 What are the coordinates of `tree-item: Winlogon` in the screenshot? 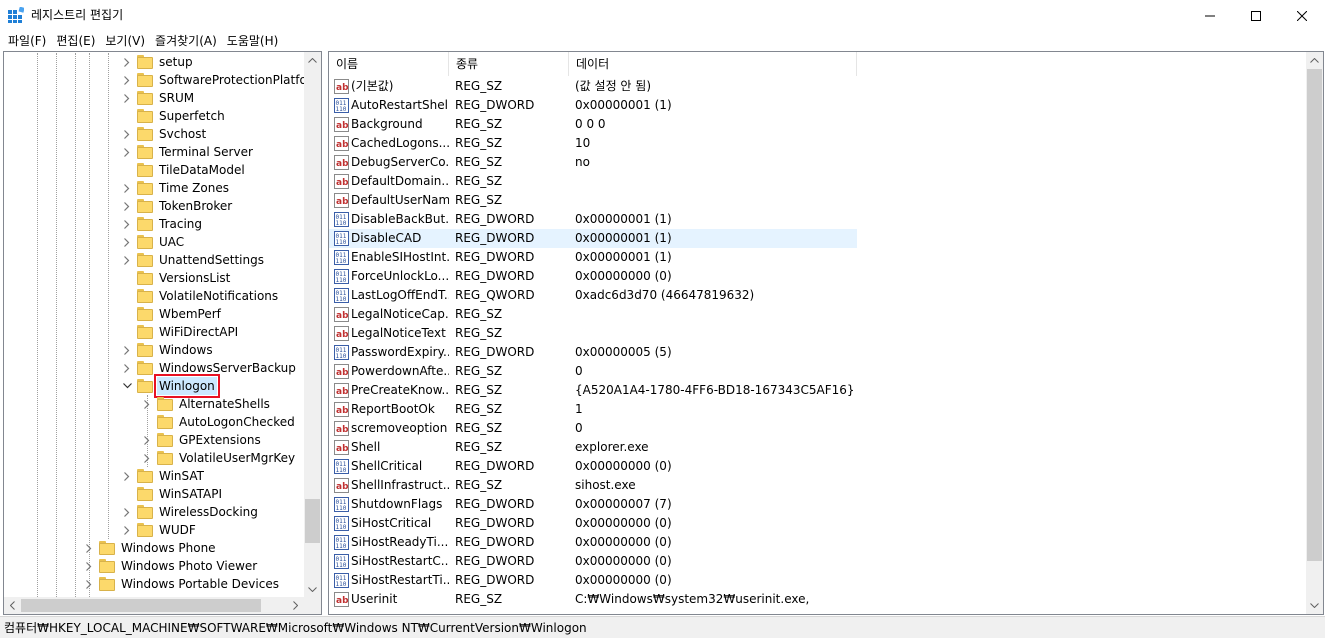 It's located at (171, 386).